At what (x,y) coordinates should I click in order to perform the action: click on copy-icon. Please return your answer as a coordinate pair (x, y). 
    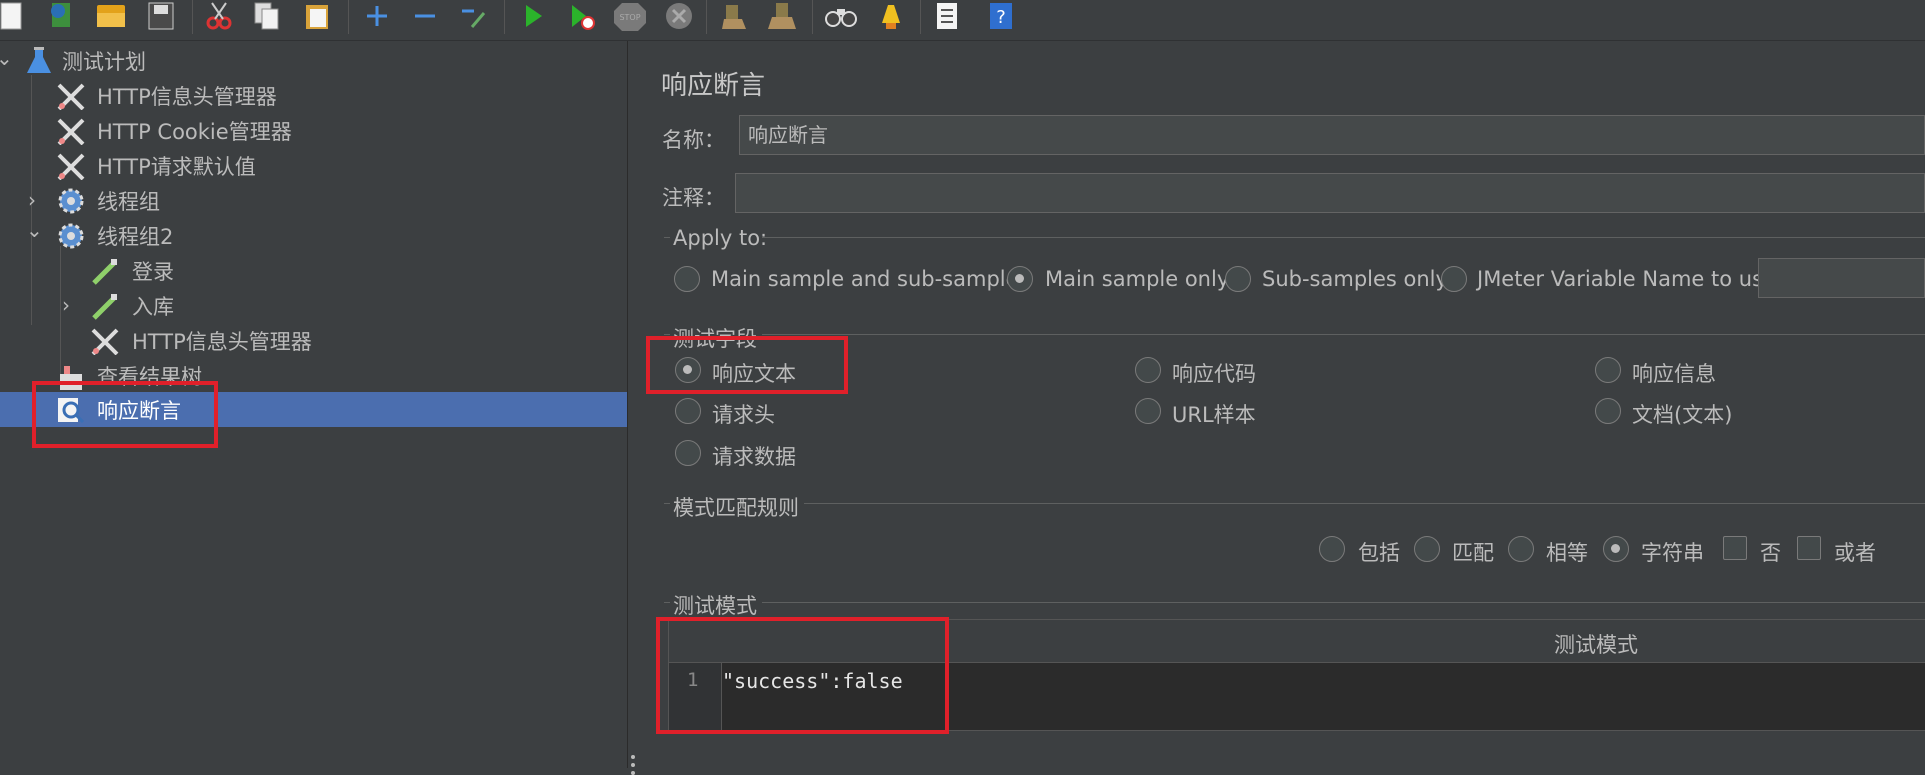
    Looking at the image, I should click on (267, 16).